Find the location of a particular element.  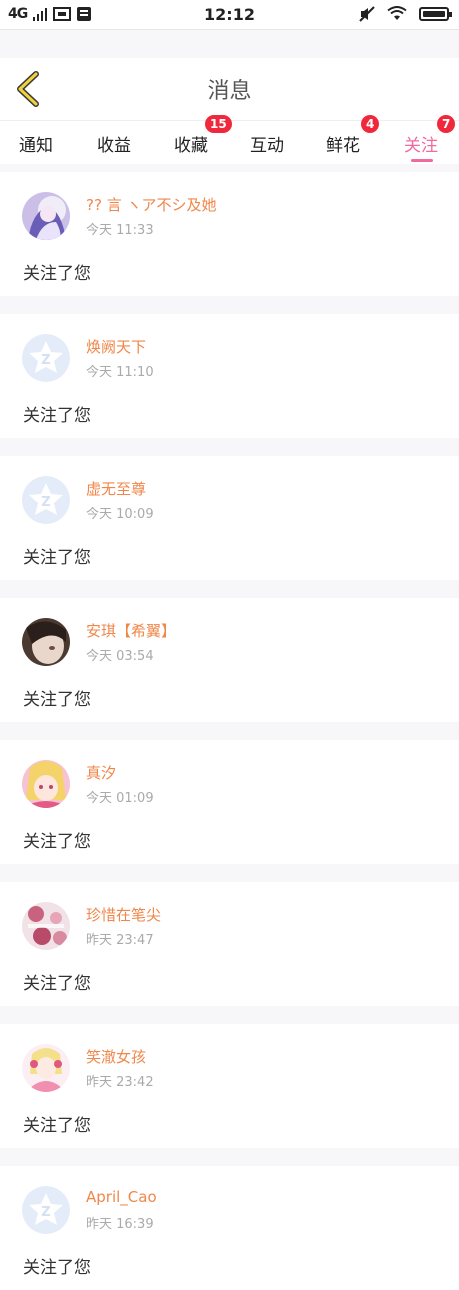

message-time: 昨天 23:47 is located at coordinates (120, 940).